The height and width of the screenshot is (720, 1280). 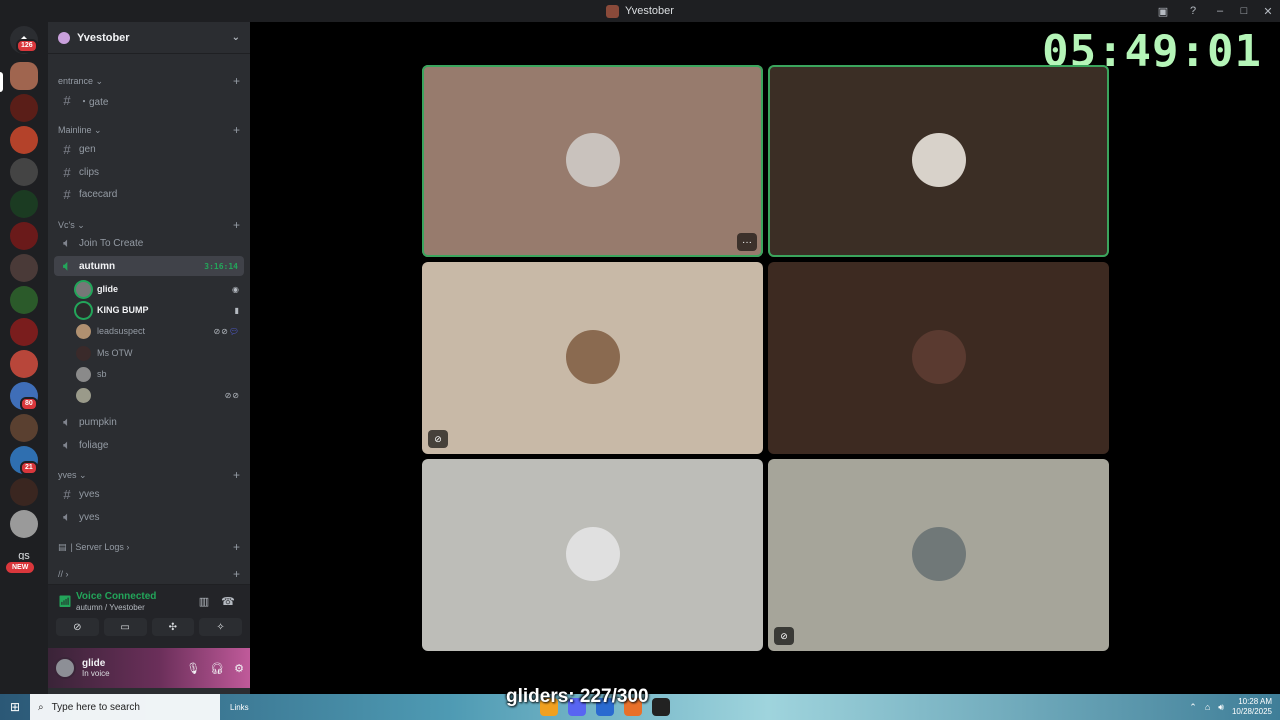 I want to click on more-options-icon: ···, so click(x=747, y=242).